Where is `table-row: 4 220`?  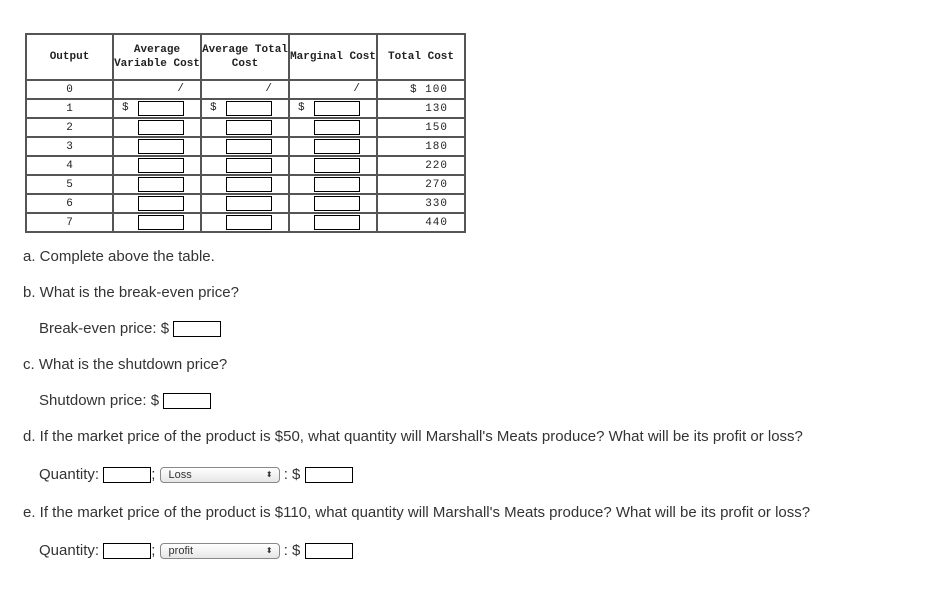 table-row: 4 220 is located at coordinates (245, 165).